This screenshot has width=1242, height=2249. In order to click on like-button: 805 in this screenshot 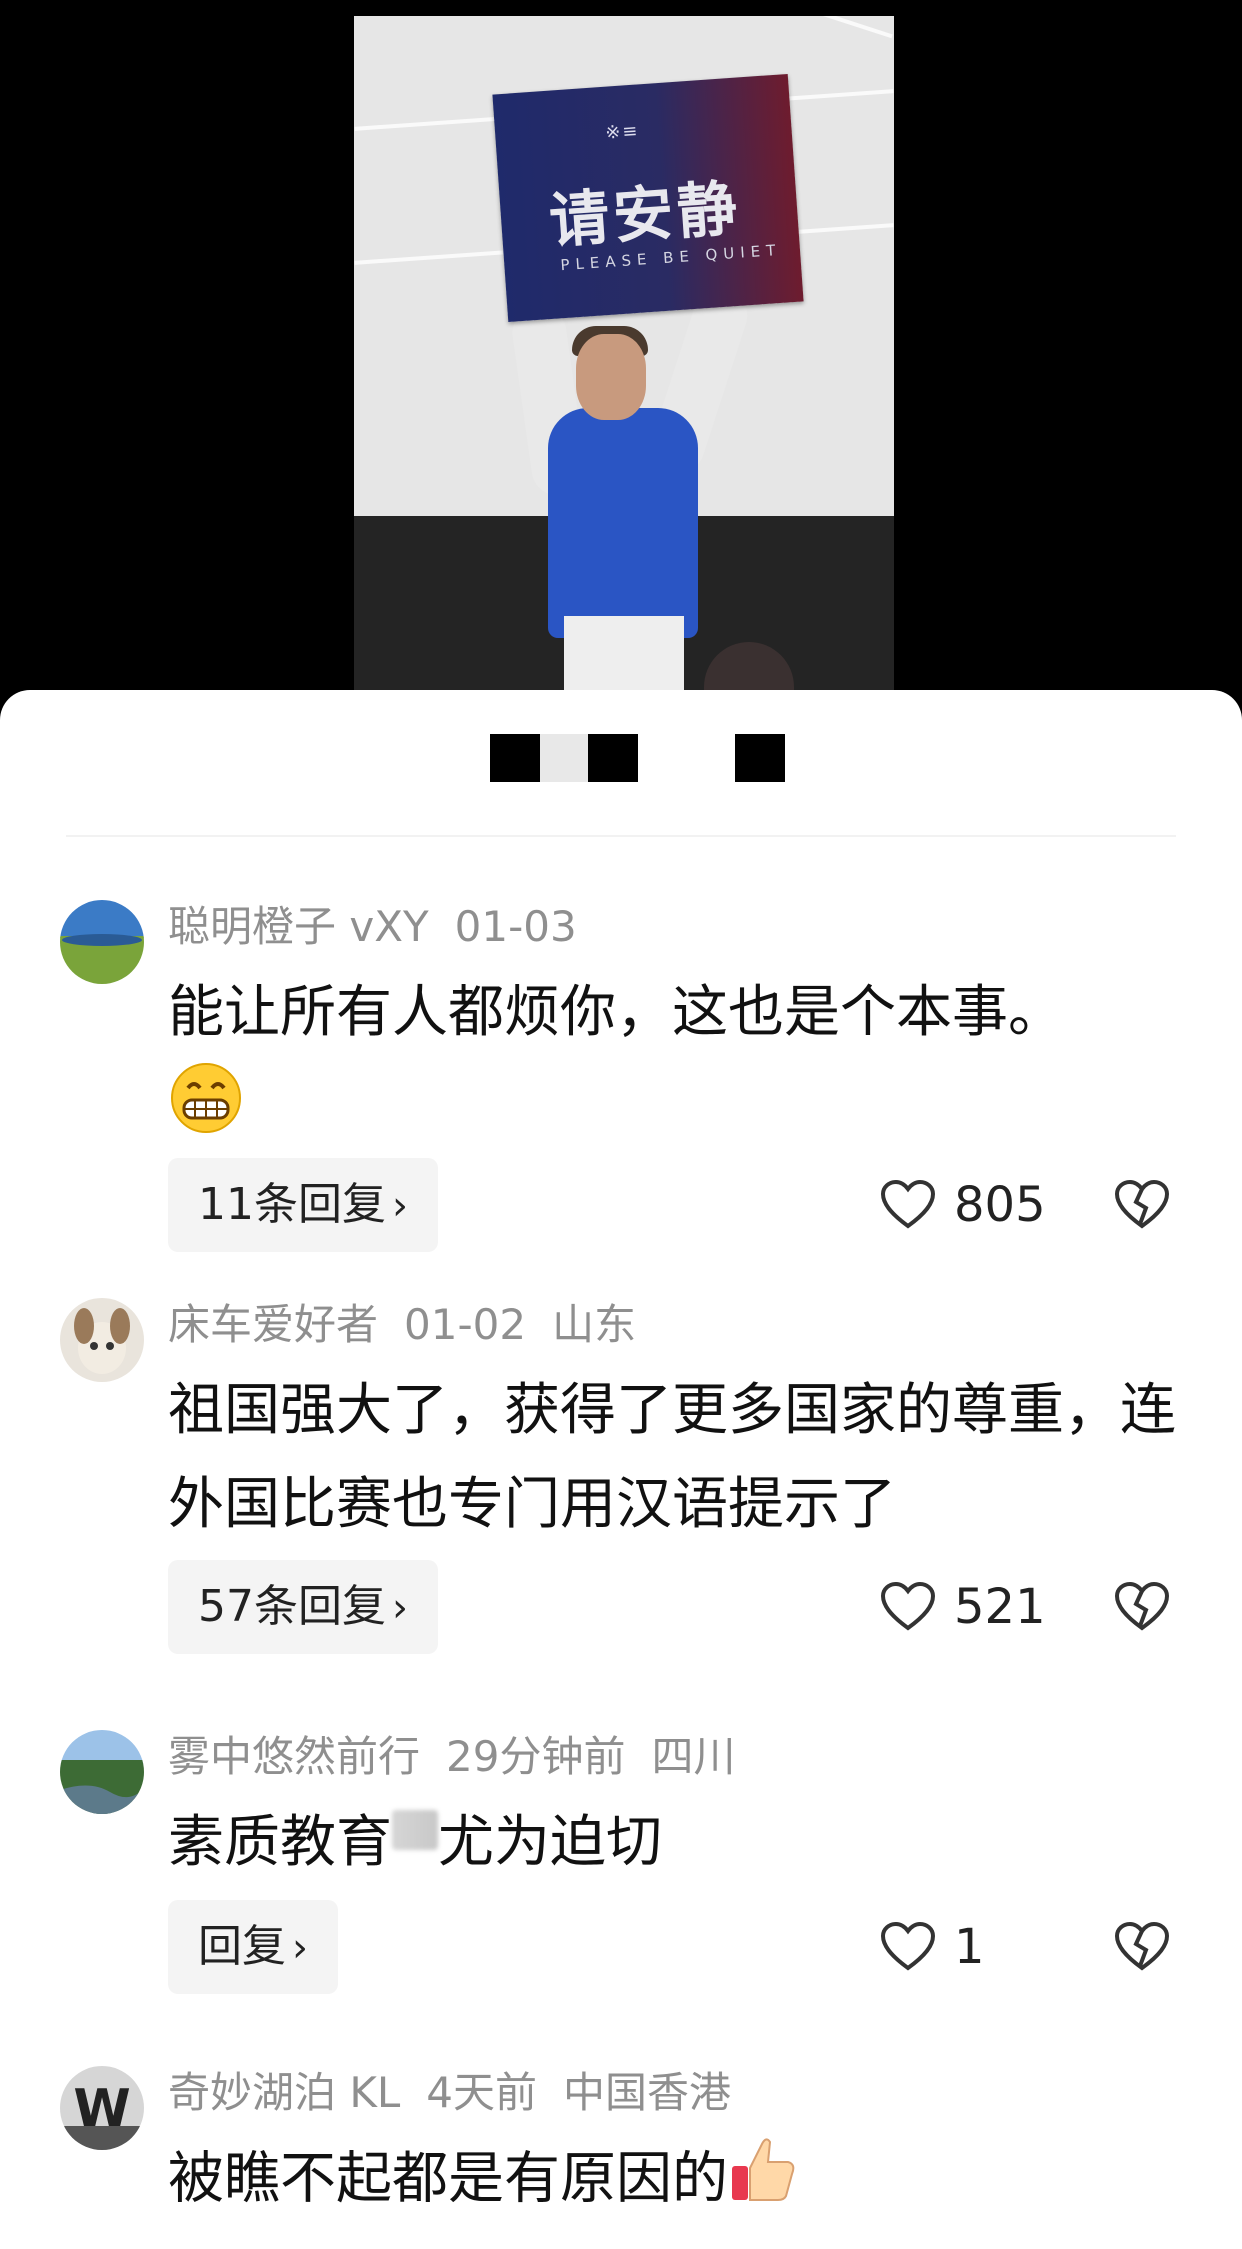, I will do `click(963, 1205)`.